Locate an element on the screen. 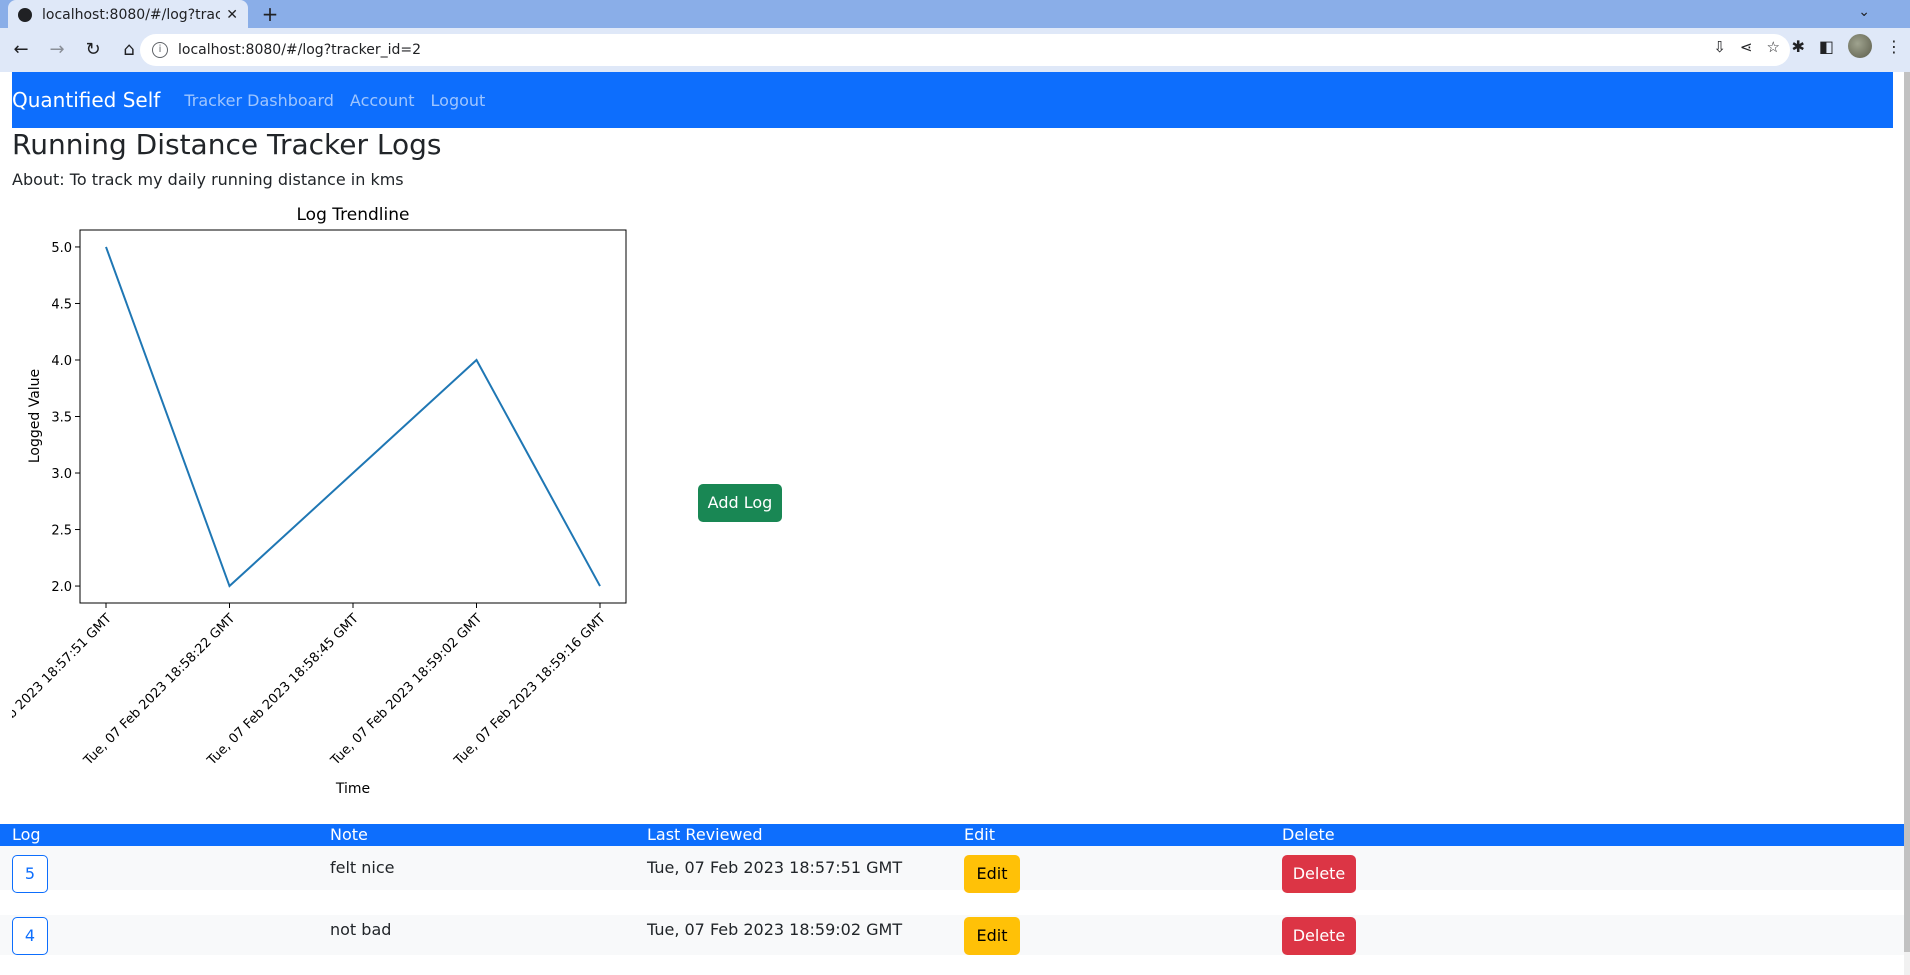 Image resolution: width=1910 pixels, height=975 pixels. address-bar: i localhost:8080/#/log?tracker_id=2 is located at coordinates (965, 50).